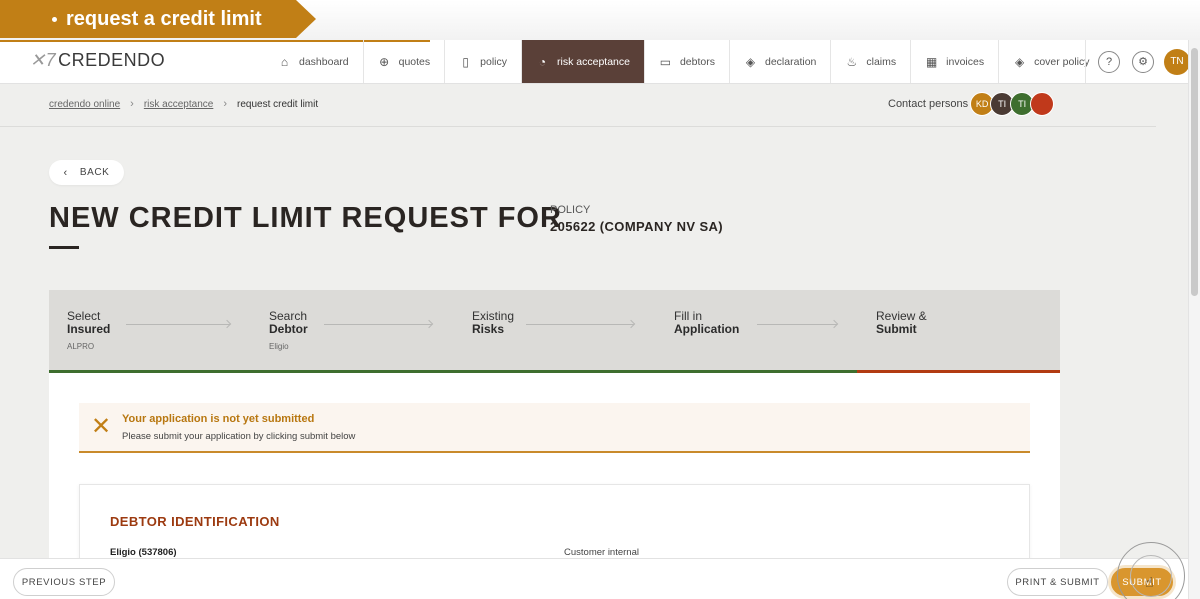 The image size is (1200, 599). What do you see at coordinates (54, 19) in the screenshot?
I see `bullet-icon` at bounding box center [54, 19].